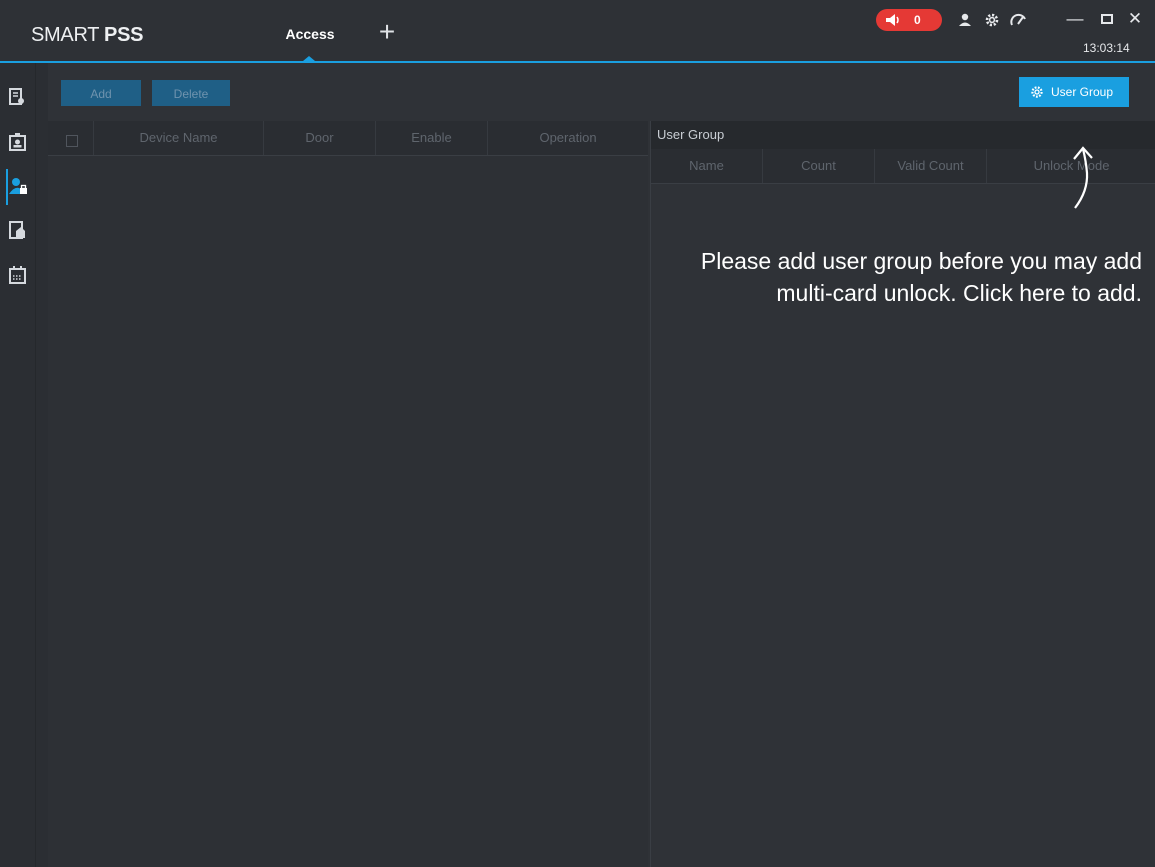 The height and width of the screenshot is (867, 1155). What do you see at coordinates (72, 141) in the screenshot?
I see `select-all-checkbox` at bounding box center [72, 141].